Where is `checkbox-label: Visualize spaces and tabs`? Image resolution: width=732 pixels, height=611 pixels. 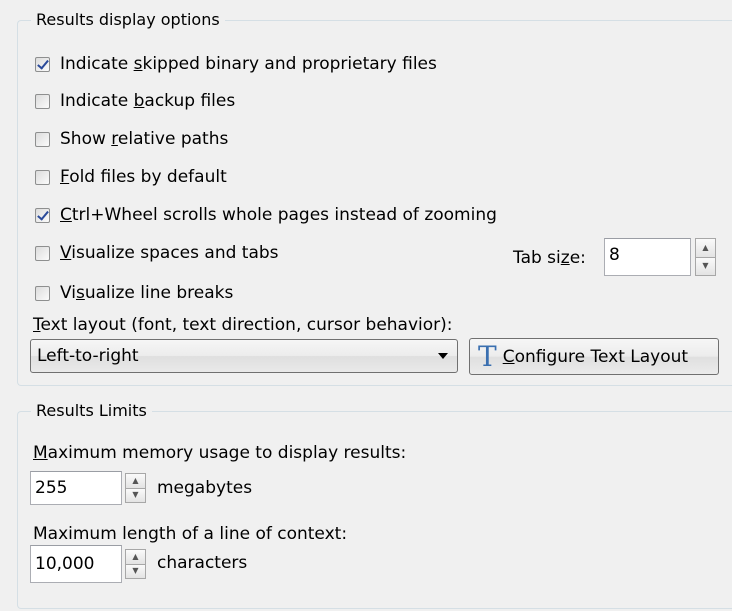 checkbox-label: Visualize spaces and tabs is located at coordinates (169, 253).